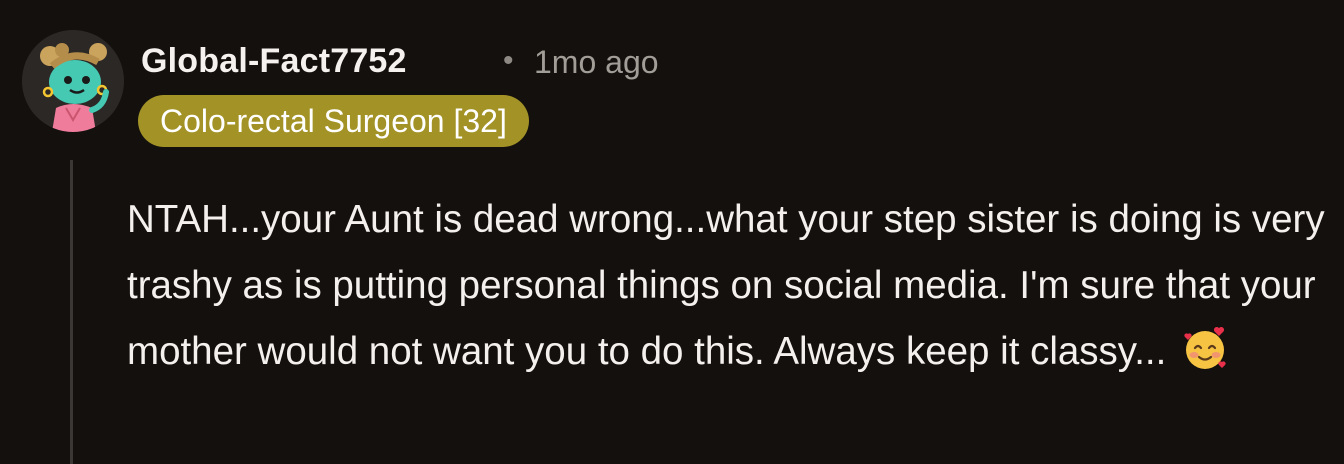  I want to click on snoo-avatar-icon, so click(73, 81).